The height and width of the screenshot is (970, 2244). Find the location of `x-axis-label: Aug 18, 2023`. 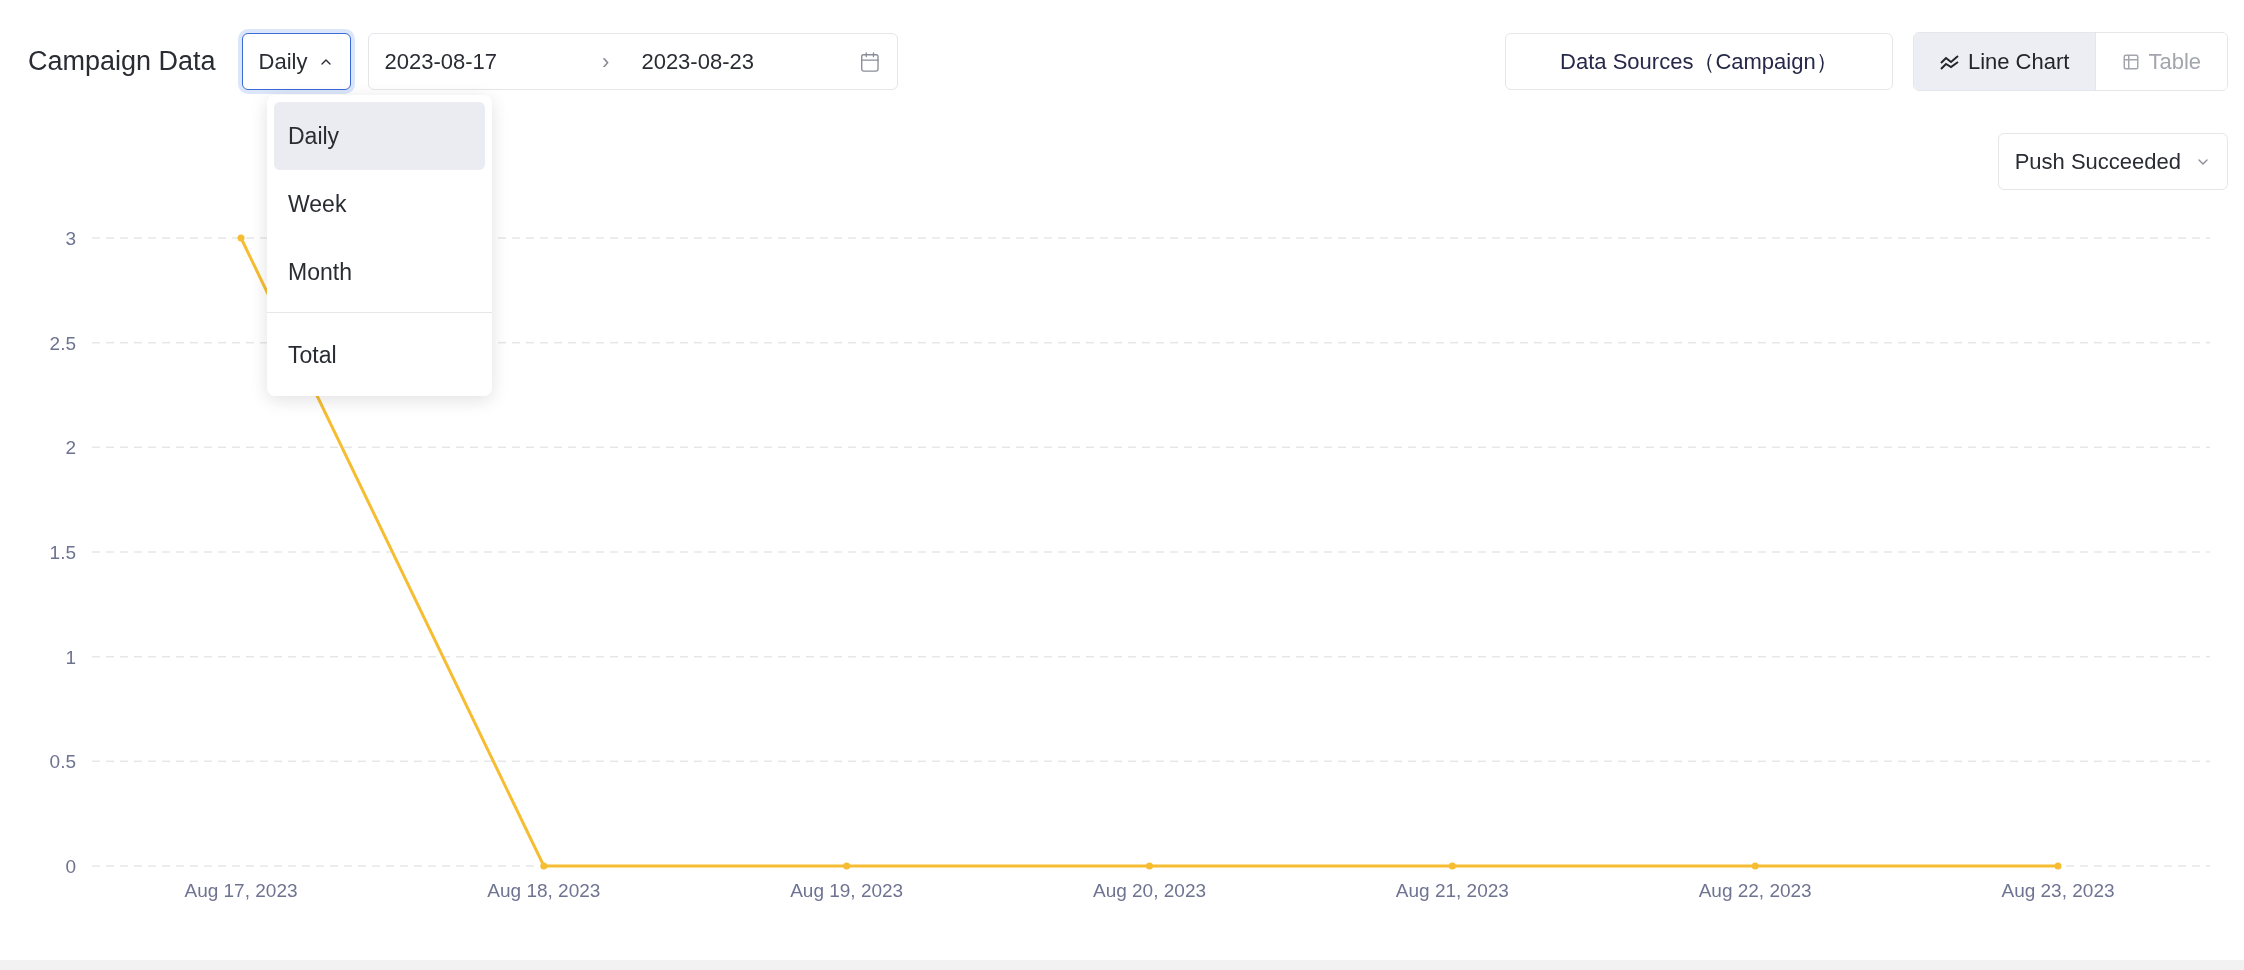

x-axis-label: Aug 18, 2023 is located at coordinates (544, 890).